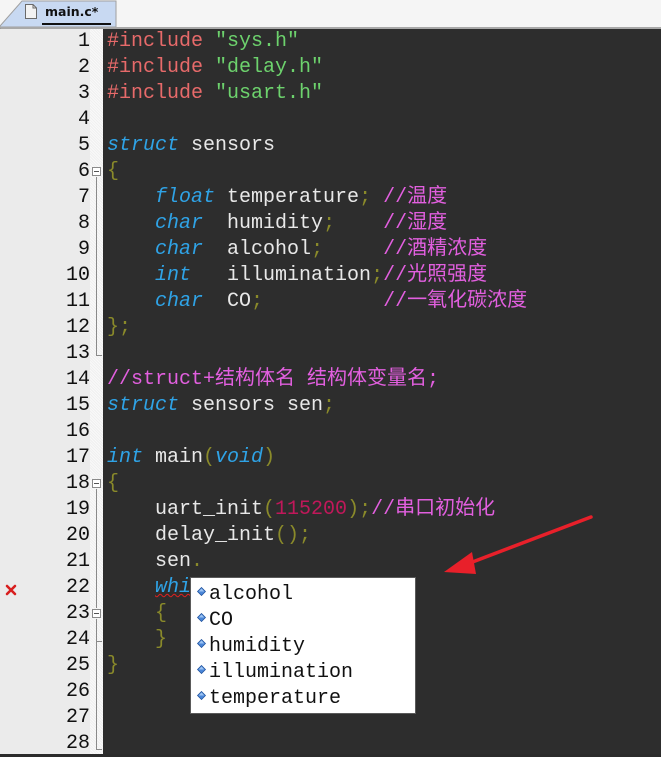 This screenshot has width=661, height=757. What do you see at coordinates (77, 561) in the screenshot?
I see `line-number: 21` at bounding box center [77, 561].